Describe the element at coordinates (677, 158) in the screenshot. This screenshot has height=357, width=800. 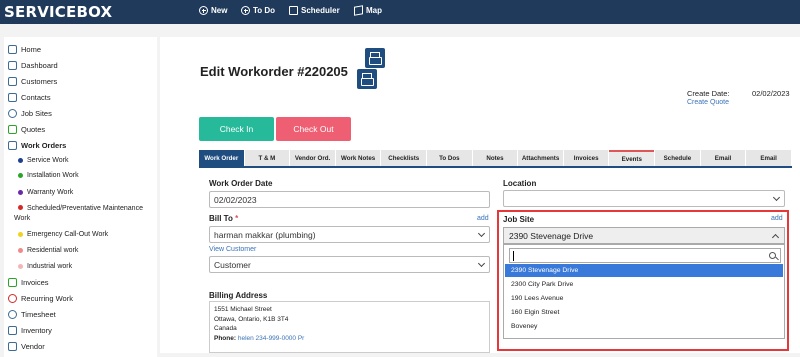
I see `tab-schedule: Schedule` at that location.